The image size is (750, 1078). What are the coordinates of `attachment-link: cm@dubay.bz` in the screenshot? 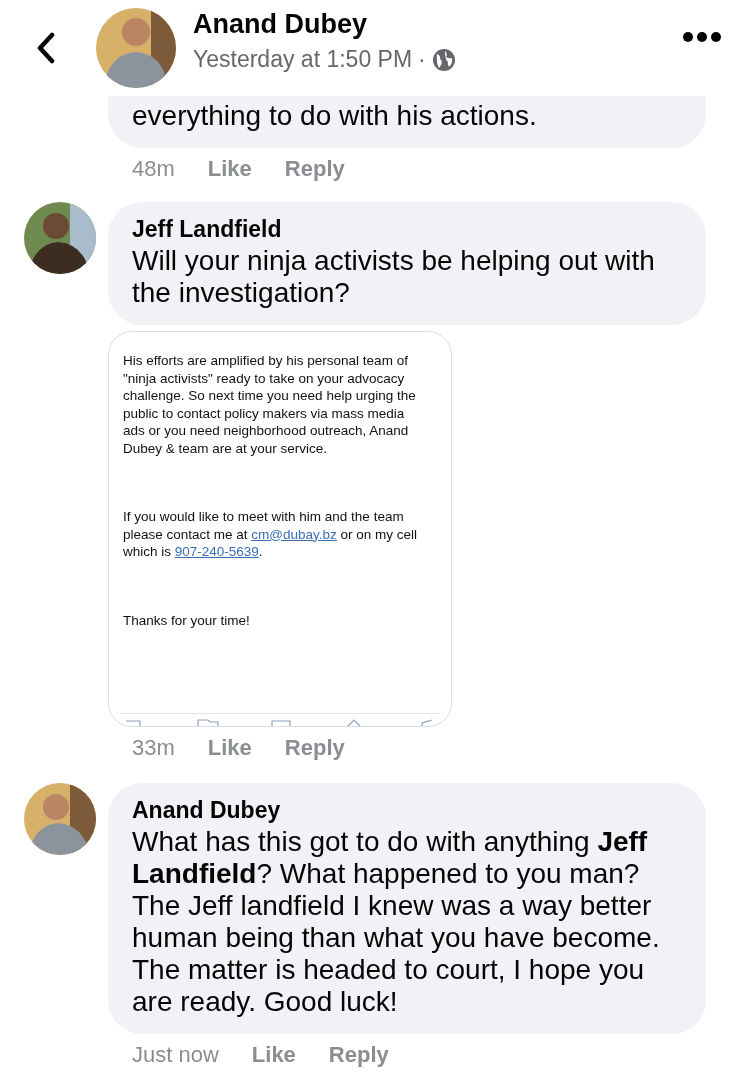 It's located at (294, 534).